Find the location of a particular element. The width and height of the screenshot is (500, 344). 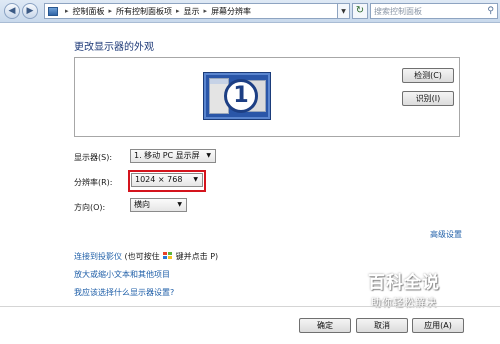

monitor-icon: 1 is located at coordinates (237, 96).